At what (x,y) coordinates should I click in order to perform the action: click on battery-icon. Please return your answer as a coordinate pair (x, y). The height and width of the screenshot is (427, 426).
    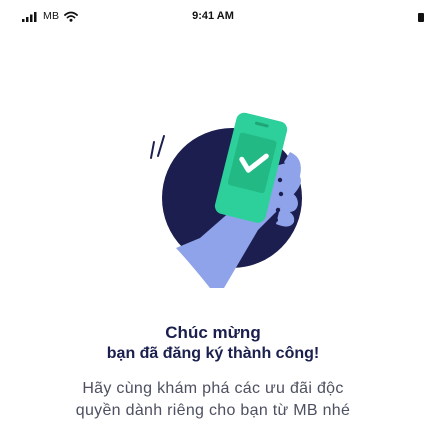
    Looking at the image, I should click on (421, 17).